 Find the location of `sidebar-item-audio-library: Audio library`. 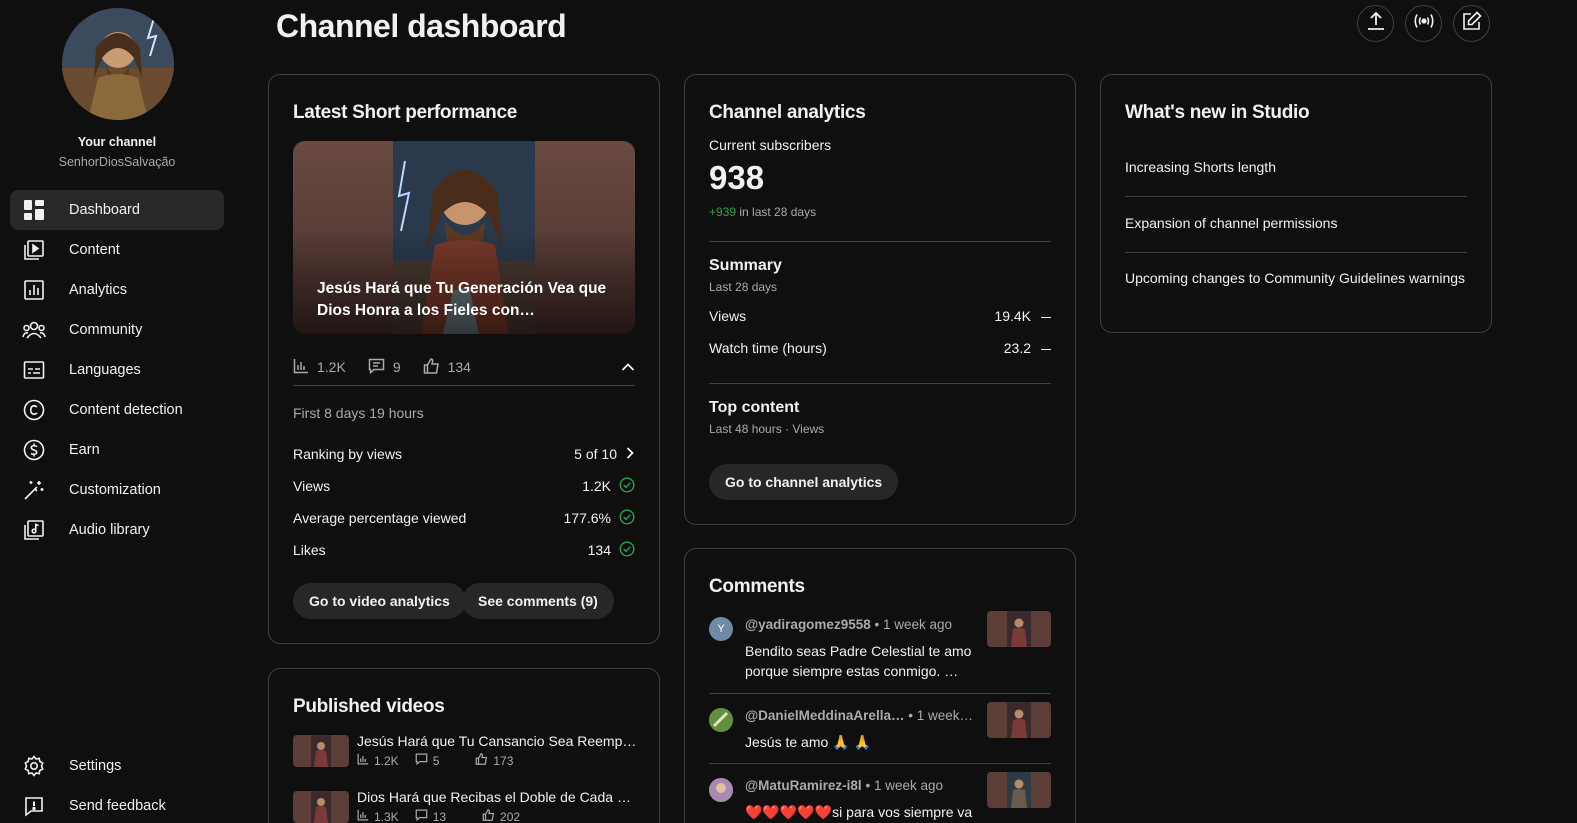

sidebar-item-audio-library: Audio library is located at coordinates (117, 530).